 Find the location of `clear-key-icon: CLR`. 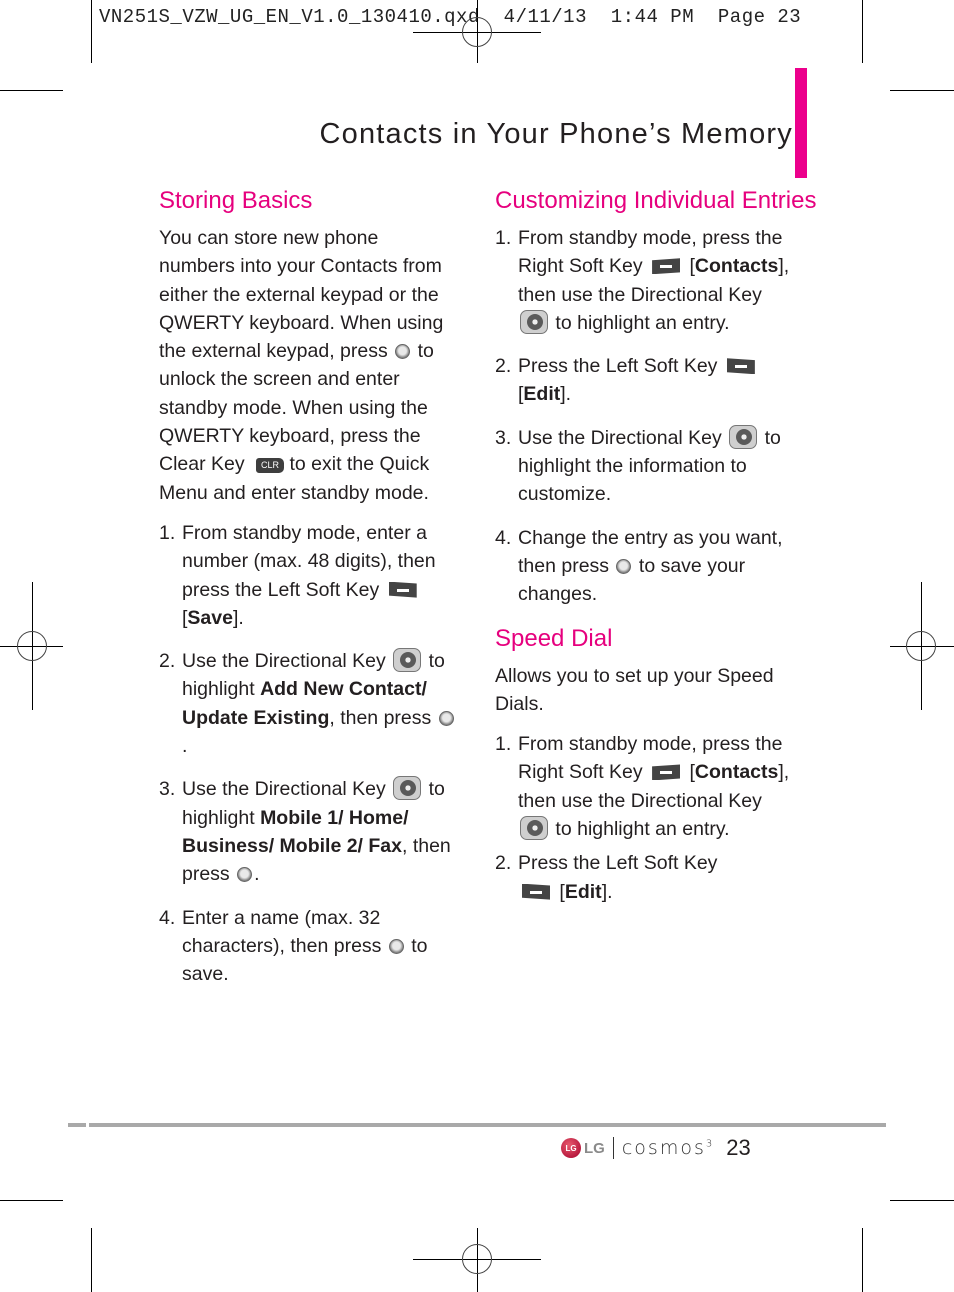

clear-key-icon: CLR is located at coordinates (270, 466).